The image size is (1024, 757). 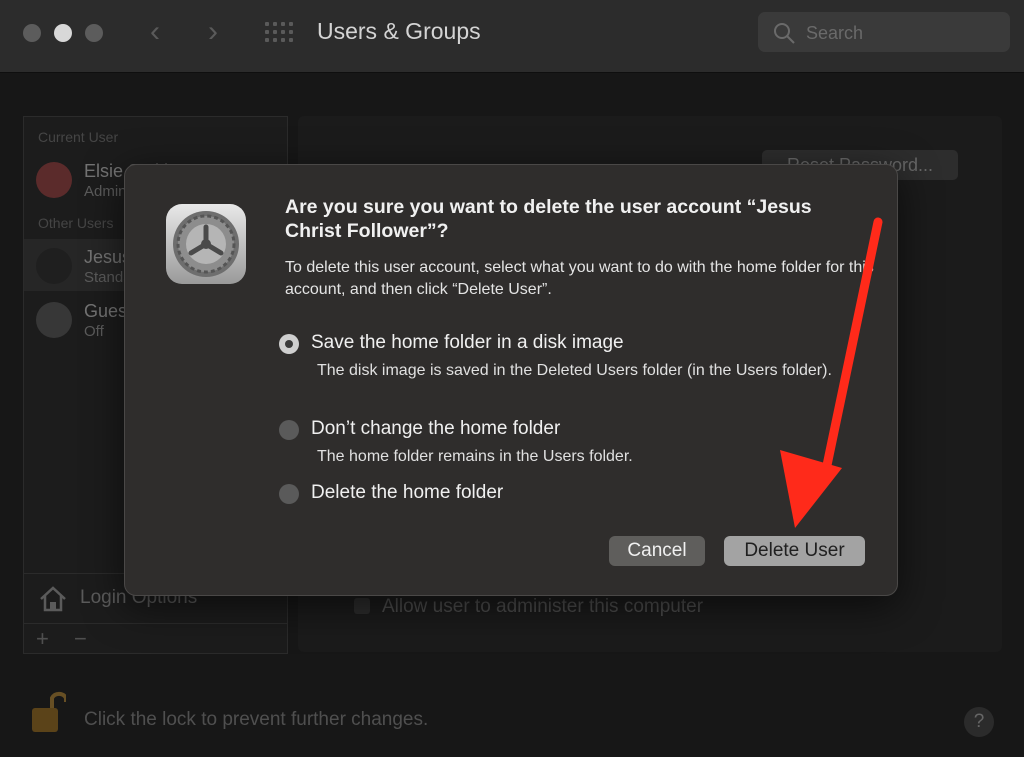 I want to click on show-all-grid-icon, so click(x=279, y=33).